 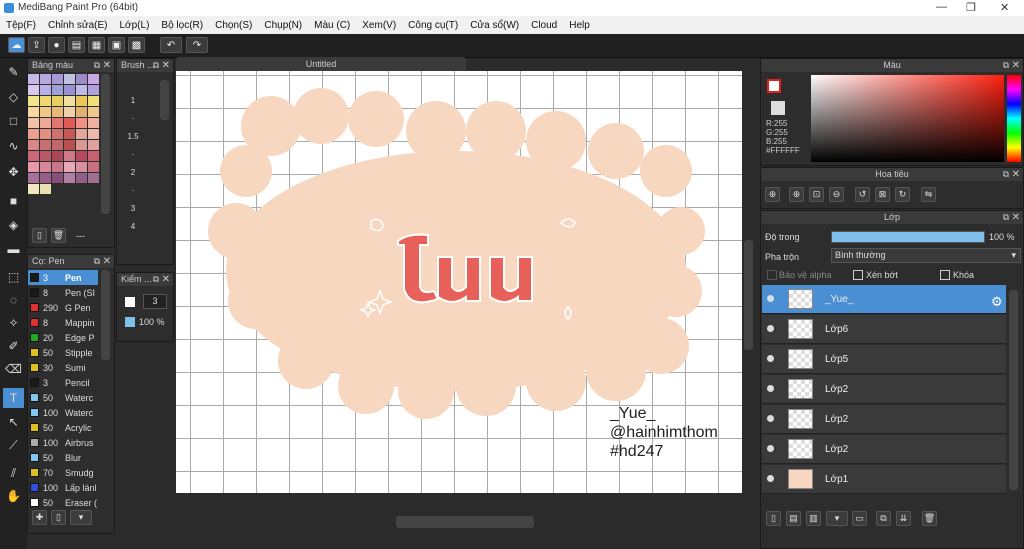 What do you see at coordinates (433, 25) in the screenshot?
I see `menu-tools: Công cụ(T)` at bounding box center [433, 25].